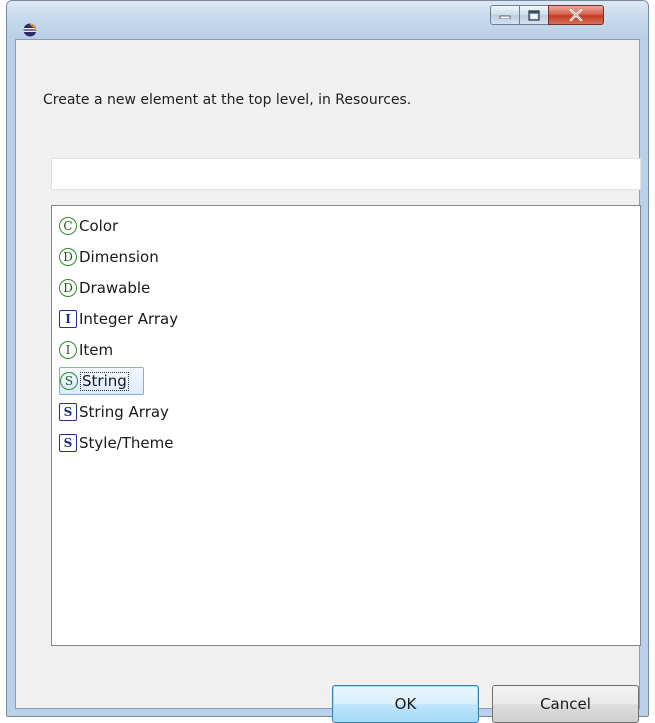 The image size is (655, 723). I want to click on list-item: D Dimension, so click(109, 257).